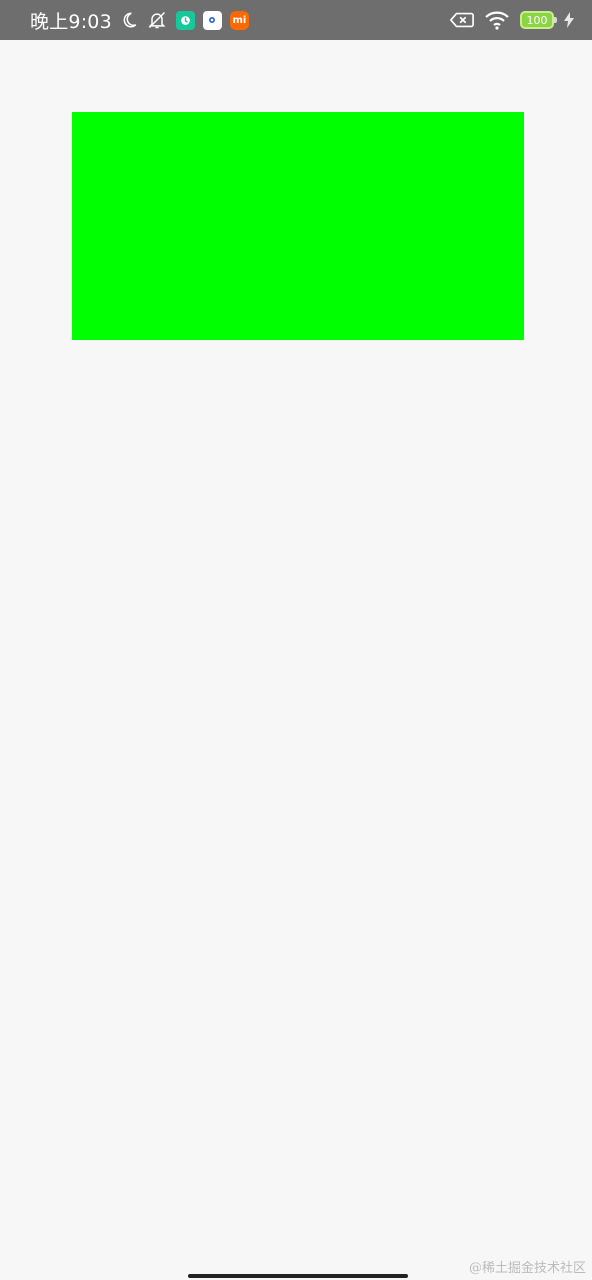 This screenshot has height=1280, width=592. I want to click on no-sim-icon, so click(462, 20).